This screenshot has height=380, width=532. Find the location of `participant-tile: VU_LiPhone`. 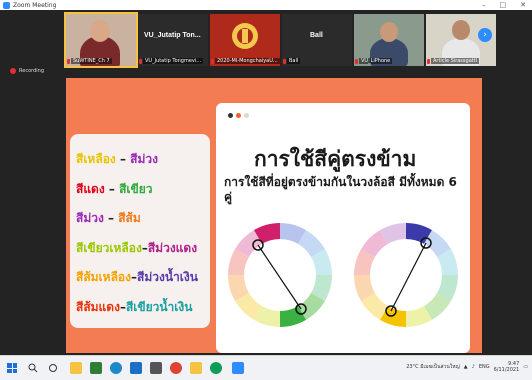

participant-tile: VU_LiPhone is located at coordinates (389, 40).